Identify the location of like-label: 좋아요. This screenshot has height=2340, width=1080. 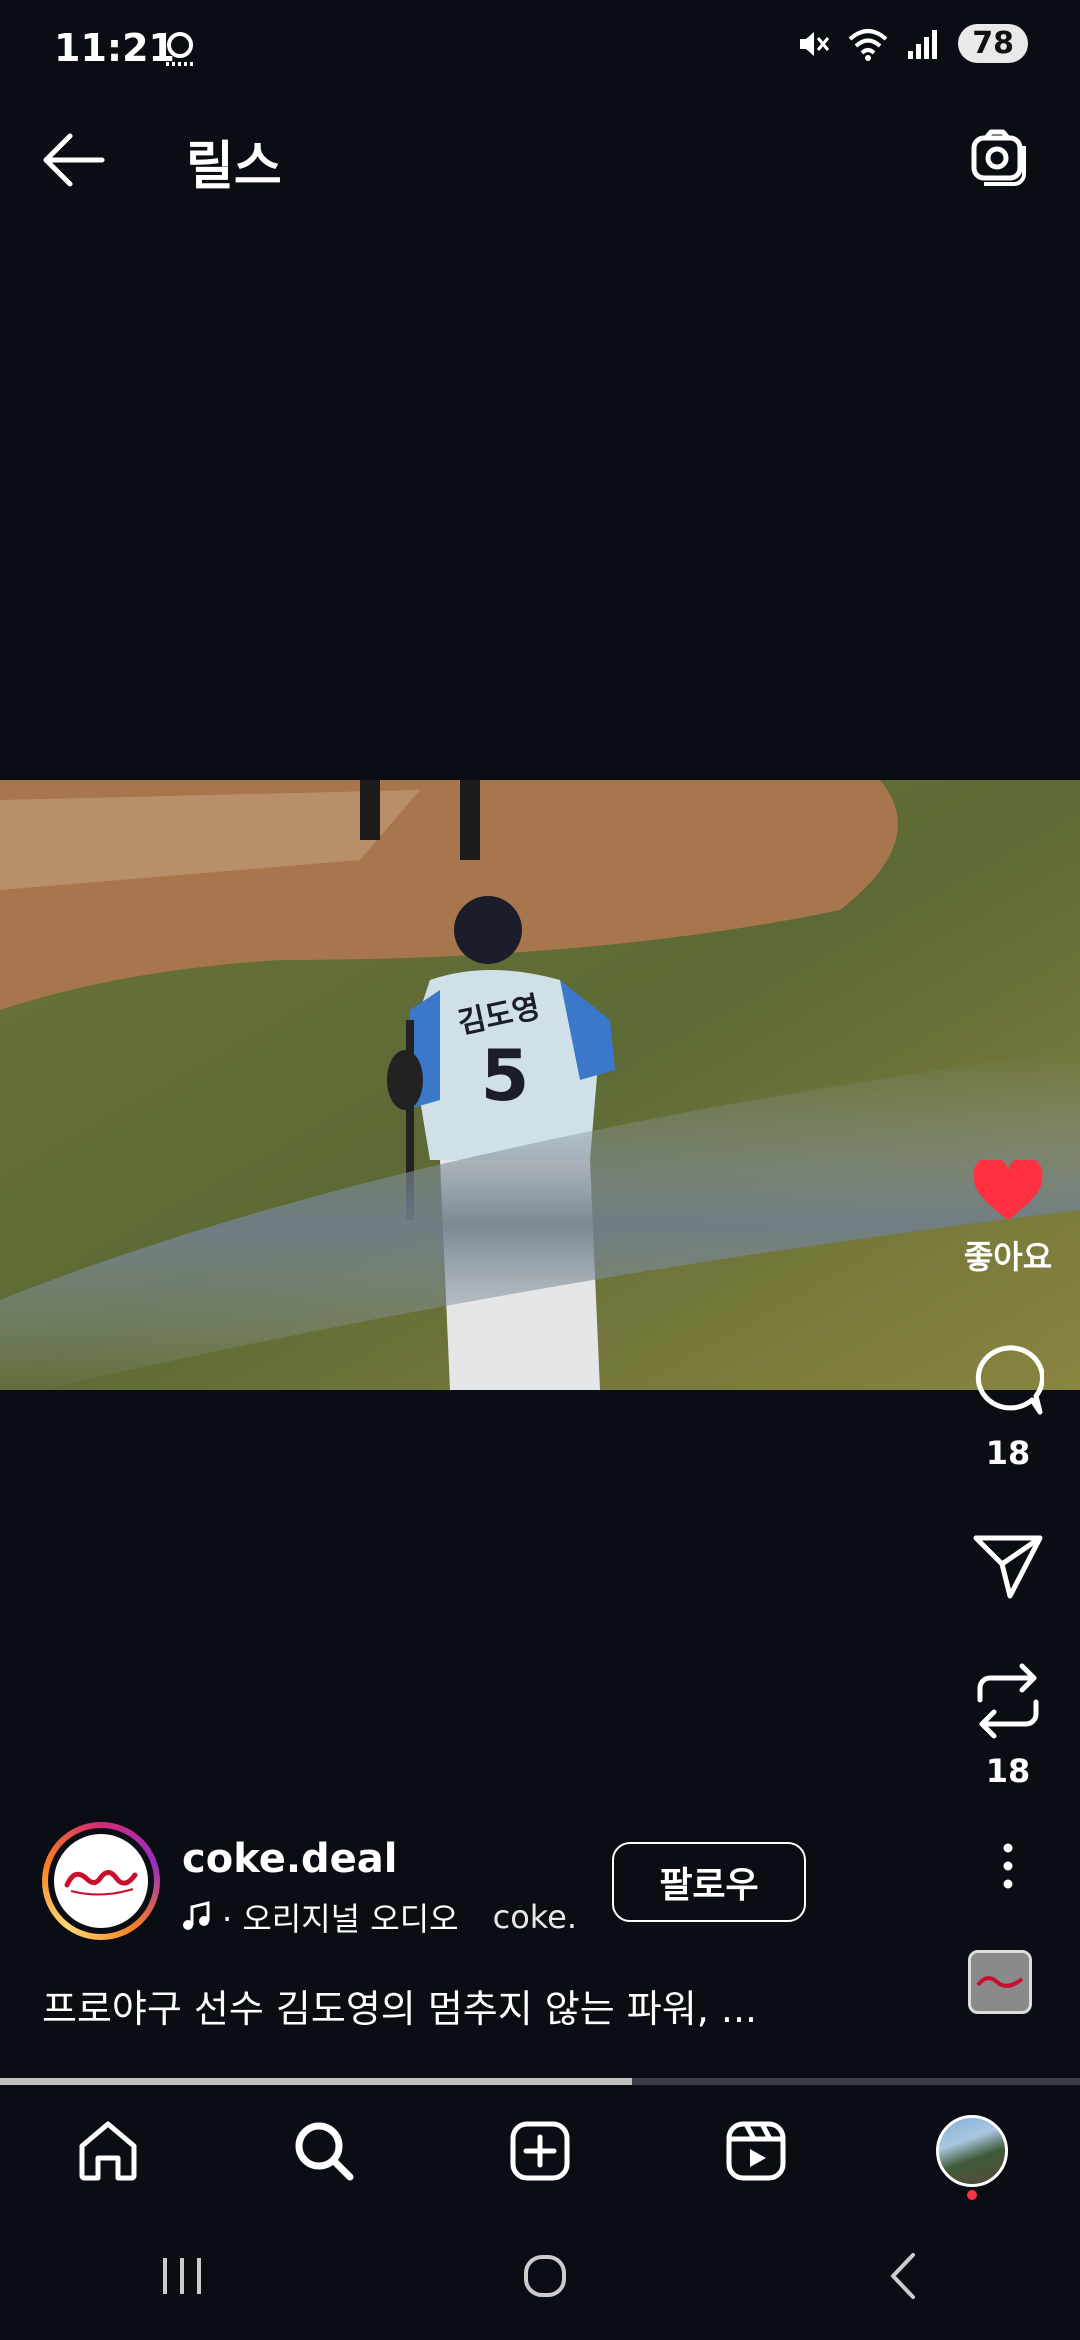
(1008, 1257).